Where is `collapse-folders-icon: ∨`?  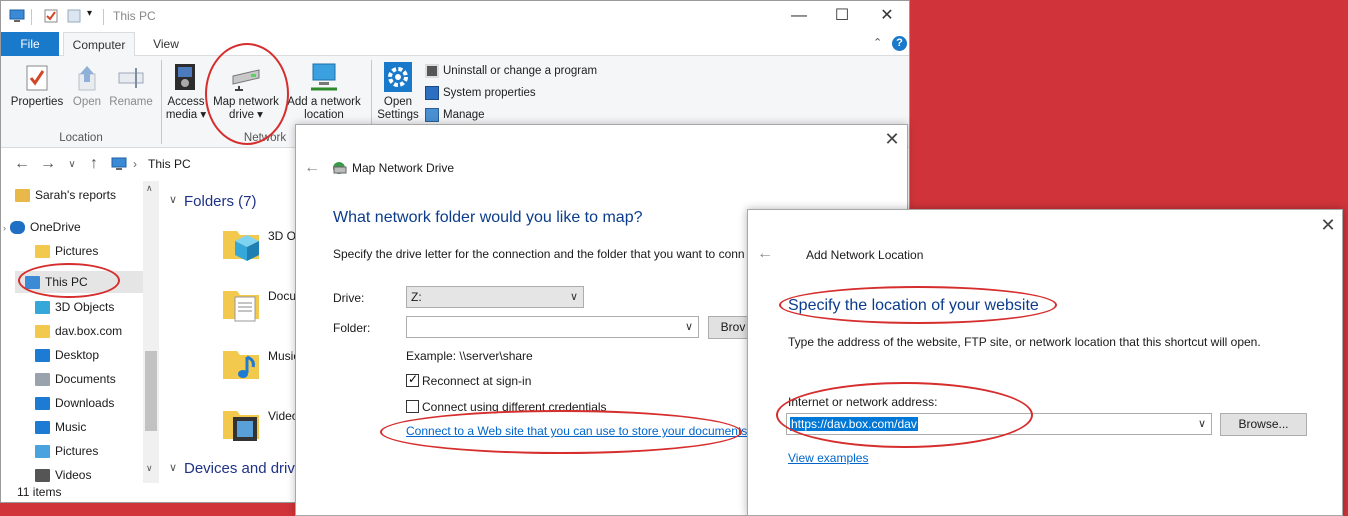 collapse-folders-icon: ∨ is located at coordinates (173, 199).